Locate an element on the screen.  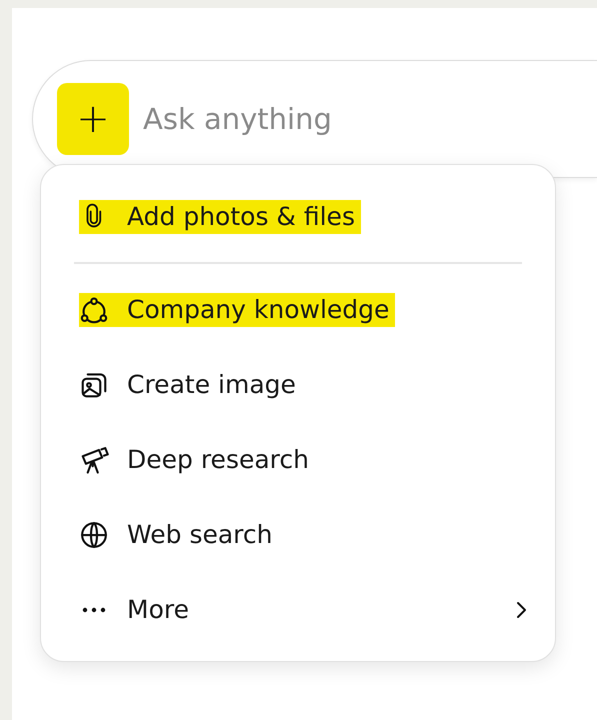
menu-item: Create image is located at coordinates (298, 384).